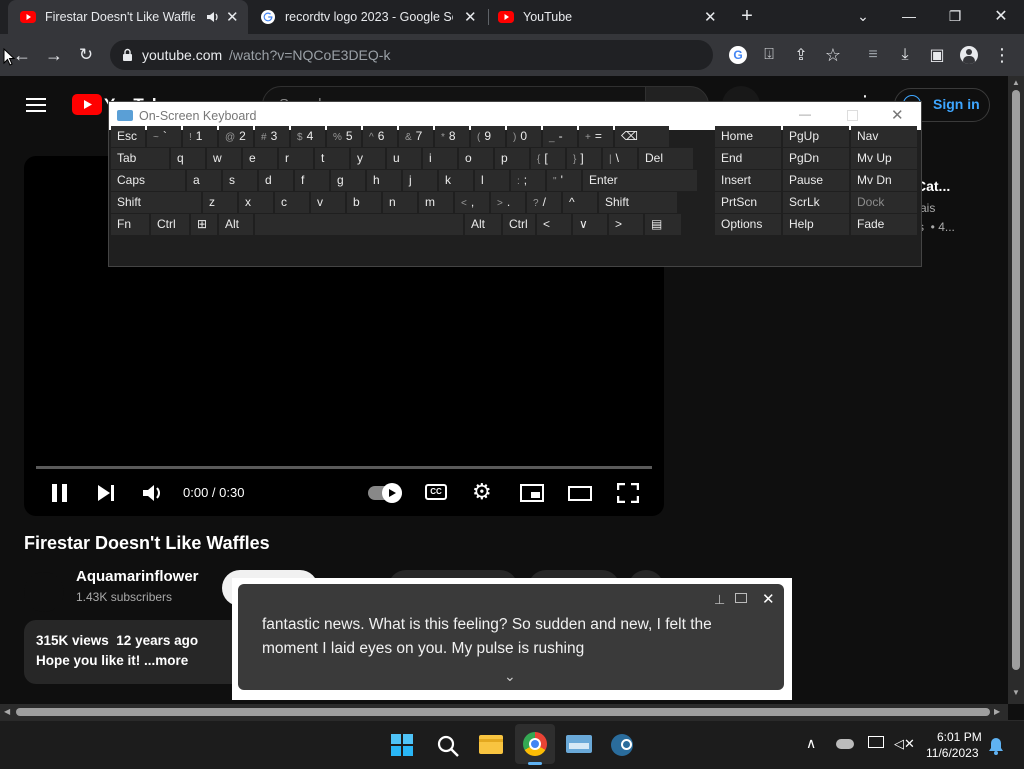 Image resolution: width=1024 pixels, height=769 pixels. Describe the element at coordinates (719, 600) in the screenshot. I see `pin-icon: ⊥` at that location.